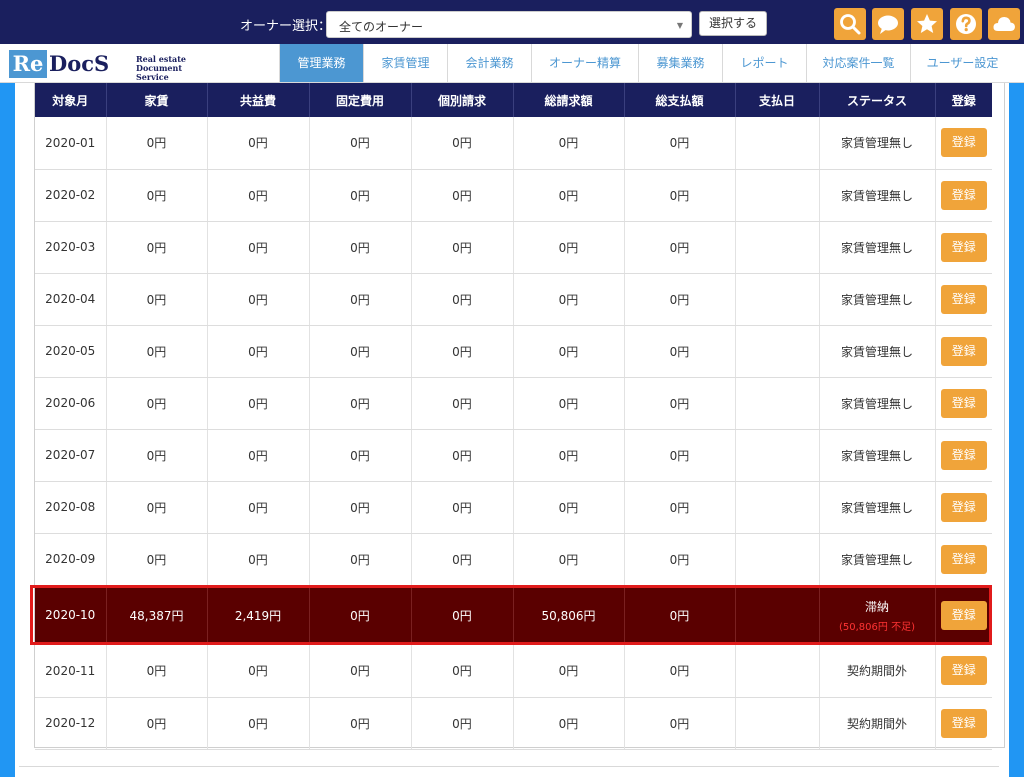 This screenshot has height=777, width=1024. I want to click on right-border-strip, so click(1016, 430).